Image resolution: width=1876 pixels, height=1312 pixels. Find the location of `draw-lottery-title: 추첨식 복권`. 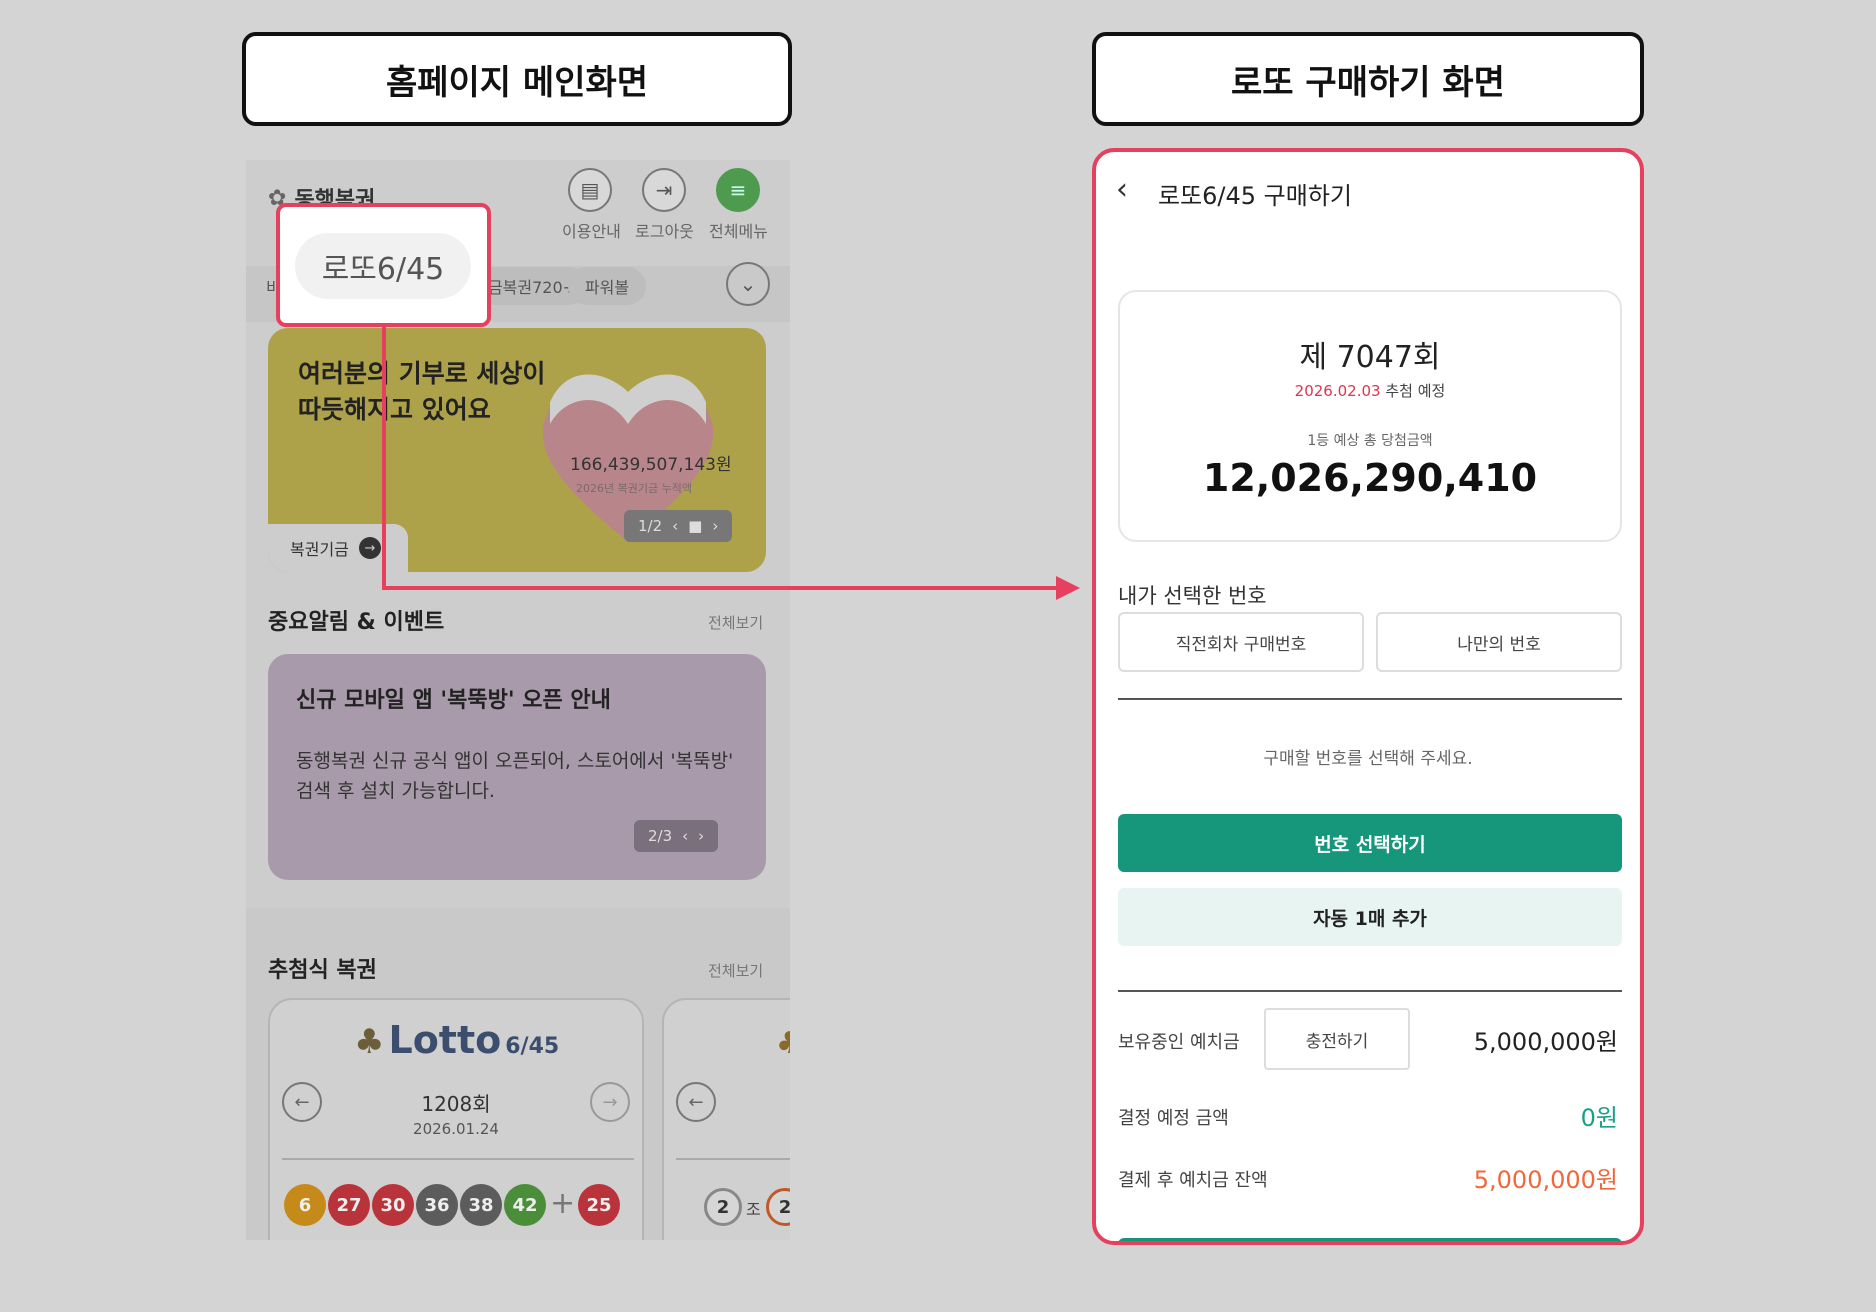

draw-lottery-title: 추첨식 복권 is located at coordinates (322, 970).